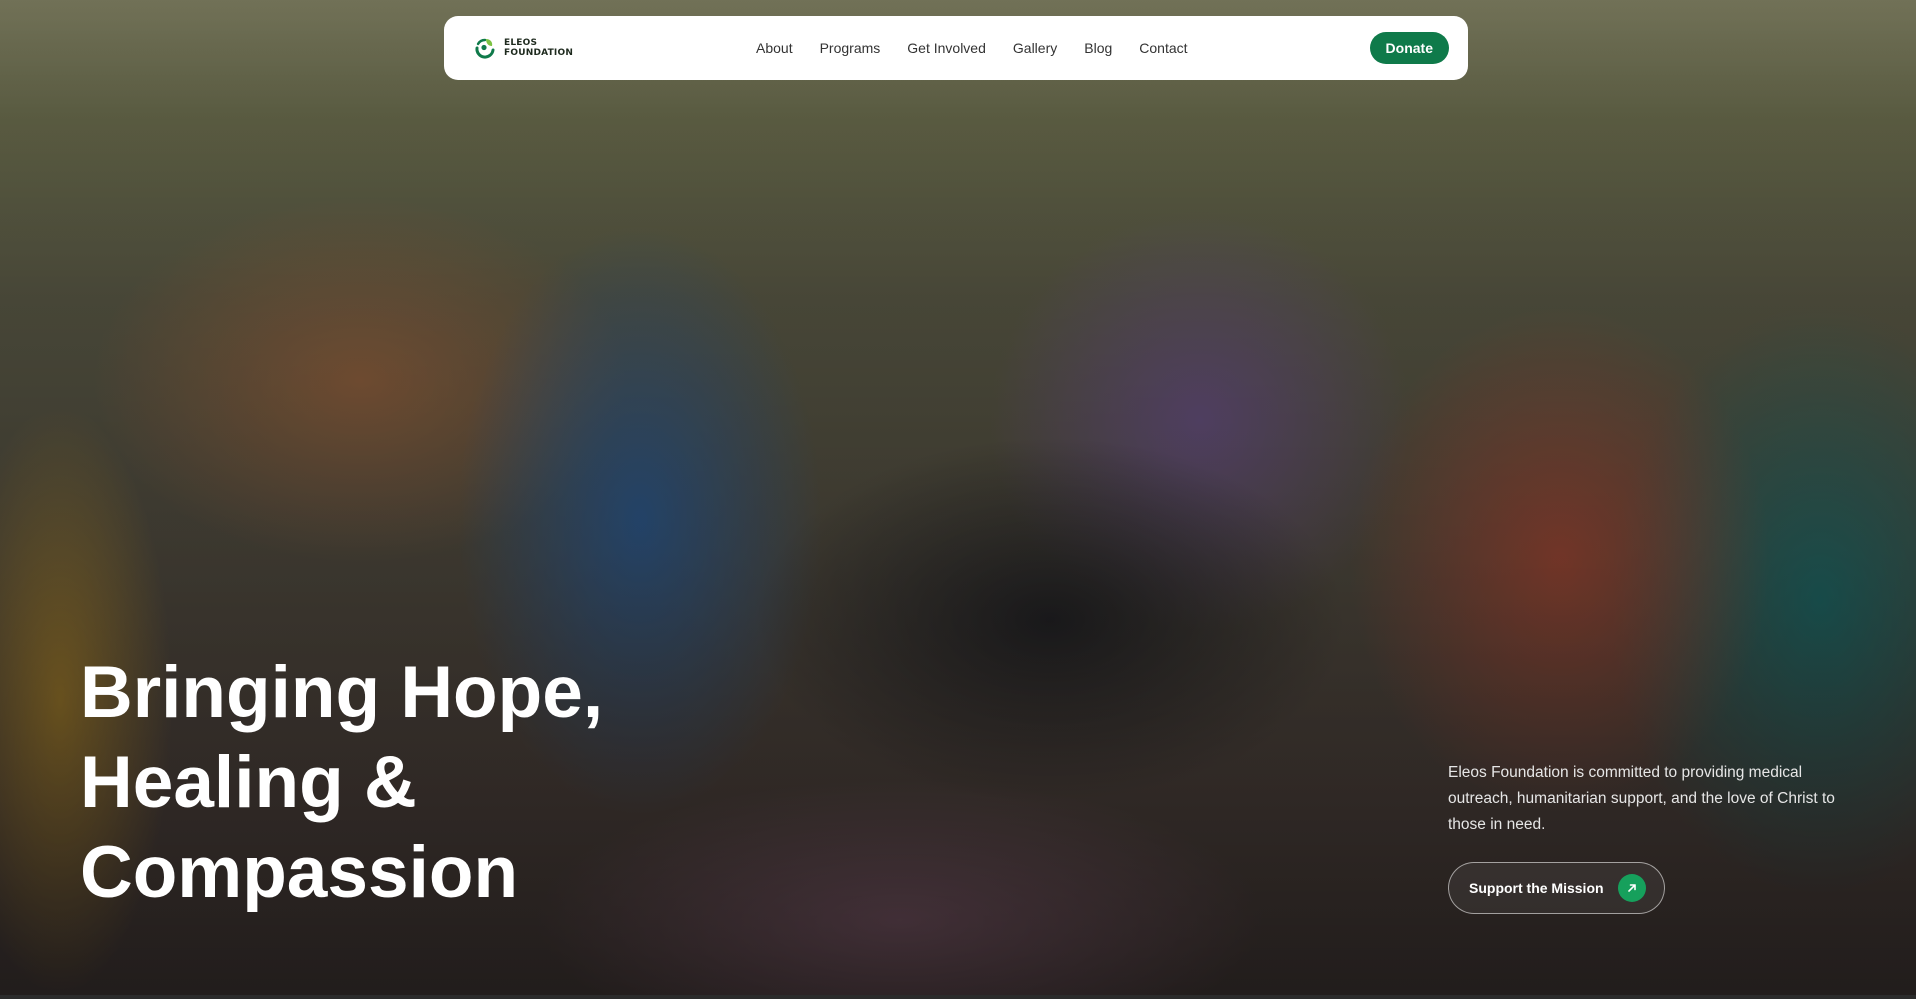 The width and height of the screenshot is (1916, 999). I want to click on nav-link-programs: Programs, so click(850, 48).